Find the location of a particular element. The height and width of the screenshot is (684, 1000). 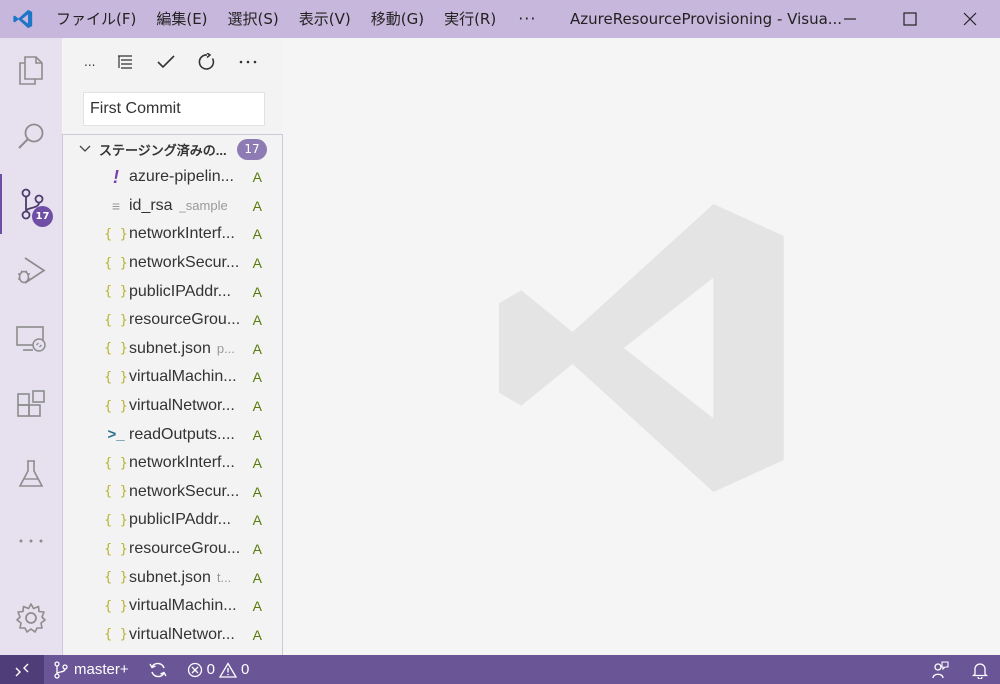

menu-view: 表示(V) is located at coordinates (325, 19).